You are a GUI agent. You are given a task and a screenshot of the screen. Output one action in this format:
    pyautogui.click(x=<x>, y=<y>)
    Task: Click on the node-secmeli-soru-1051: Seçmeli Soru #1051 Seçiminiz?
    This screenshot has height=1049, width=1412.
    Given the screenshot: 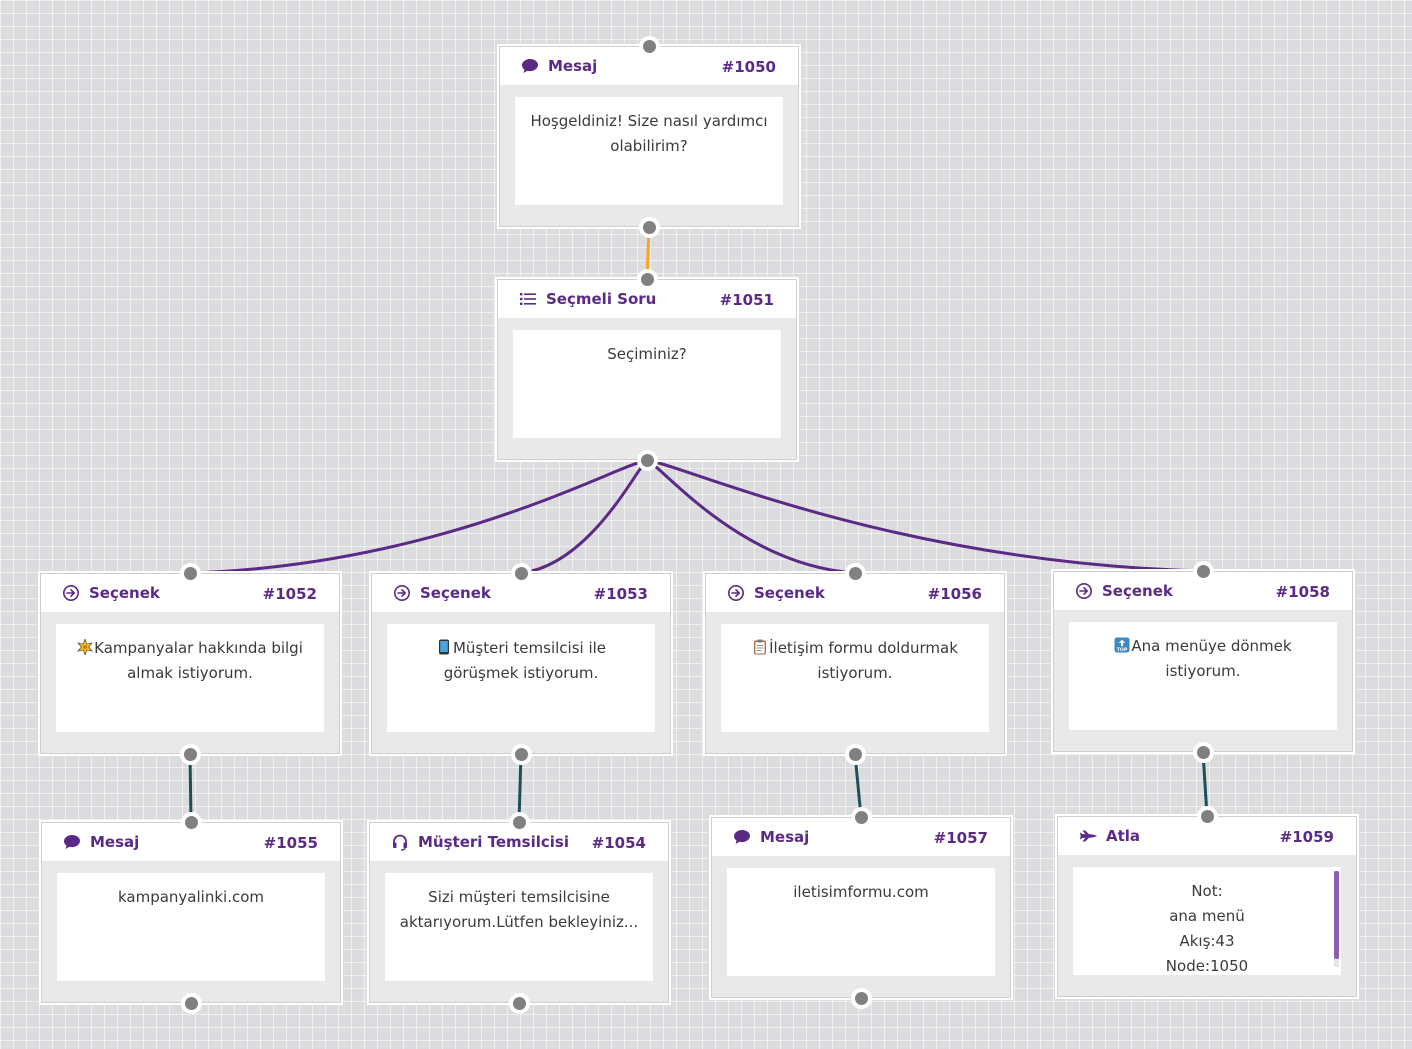 What is the action you would take?
    pyautogui.click(x=647, y=370)
    